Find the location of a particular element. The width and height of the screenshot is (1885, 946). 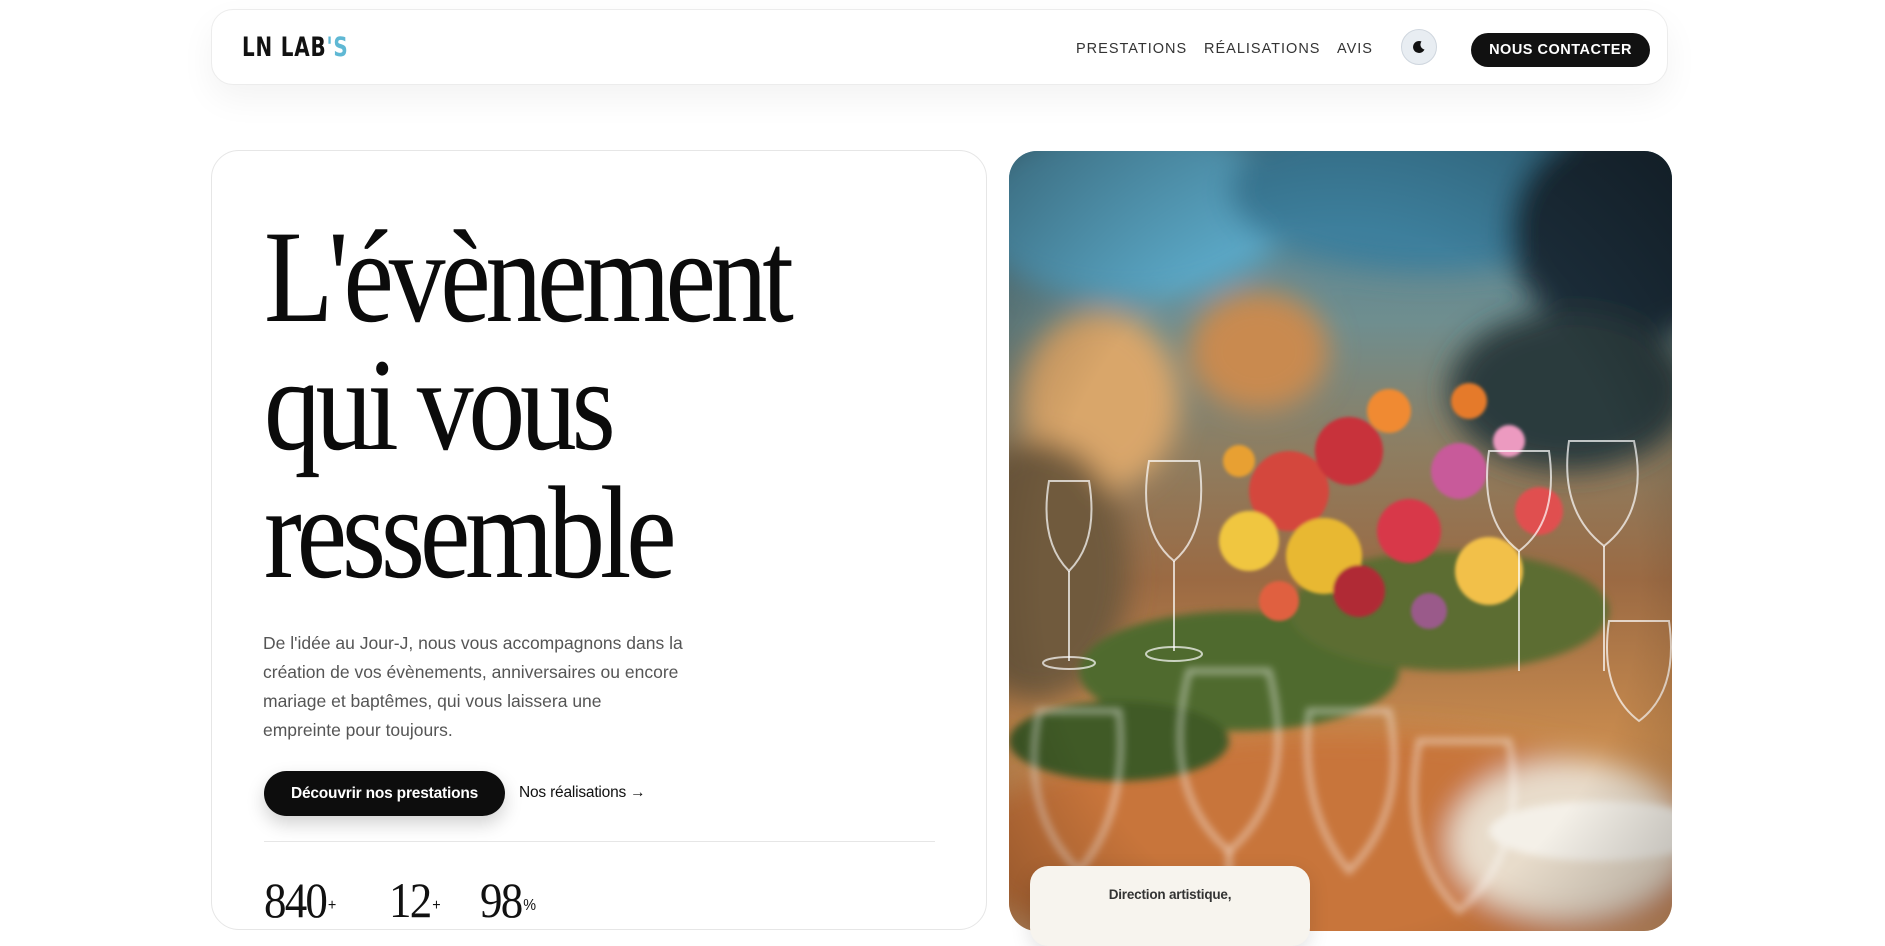

hero-title-line: L'évènement is located at coordinates (529, 276).